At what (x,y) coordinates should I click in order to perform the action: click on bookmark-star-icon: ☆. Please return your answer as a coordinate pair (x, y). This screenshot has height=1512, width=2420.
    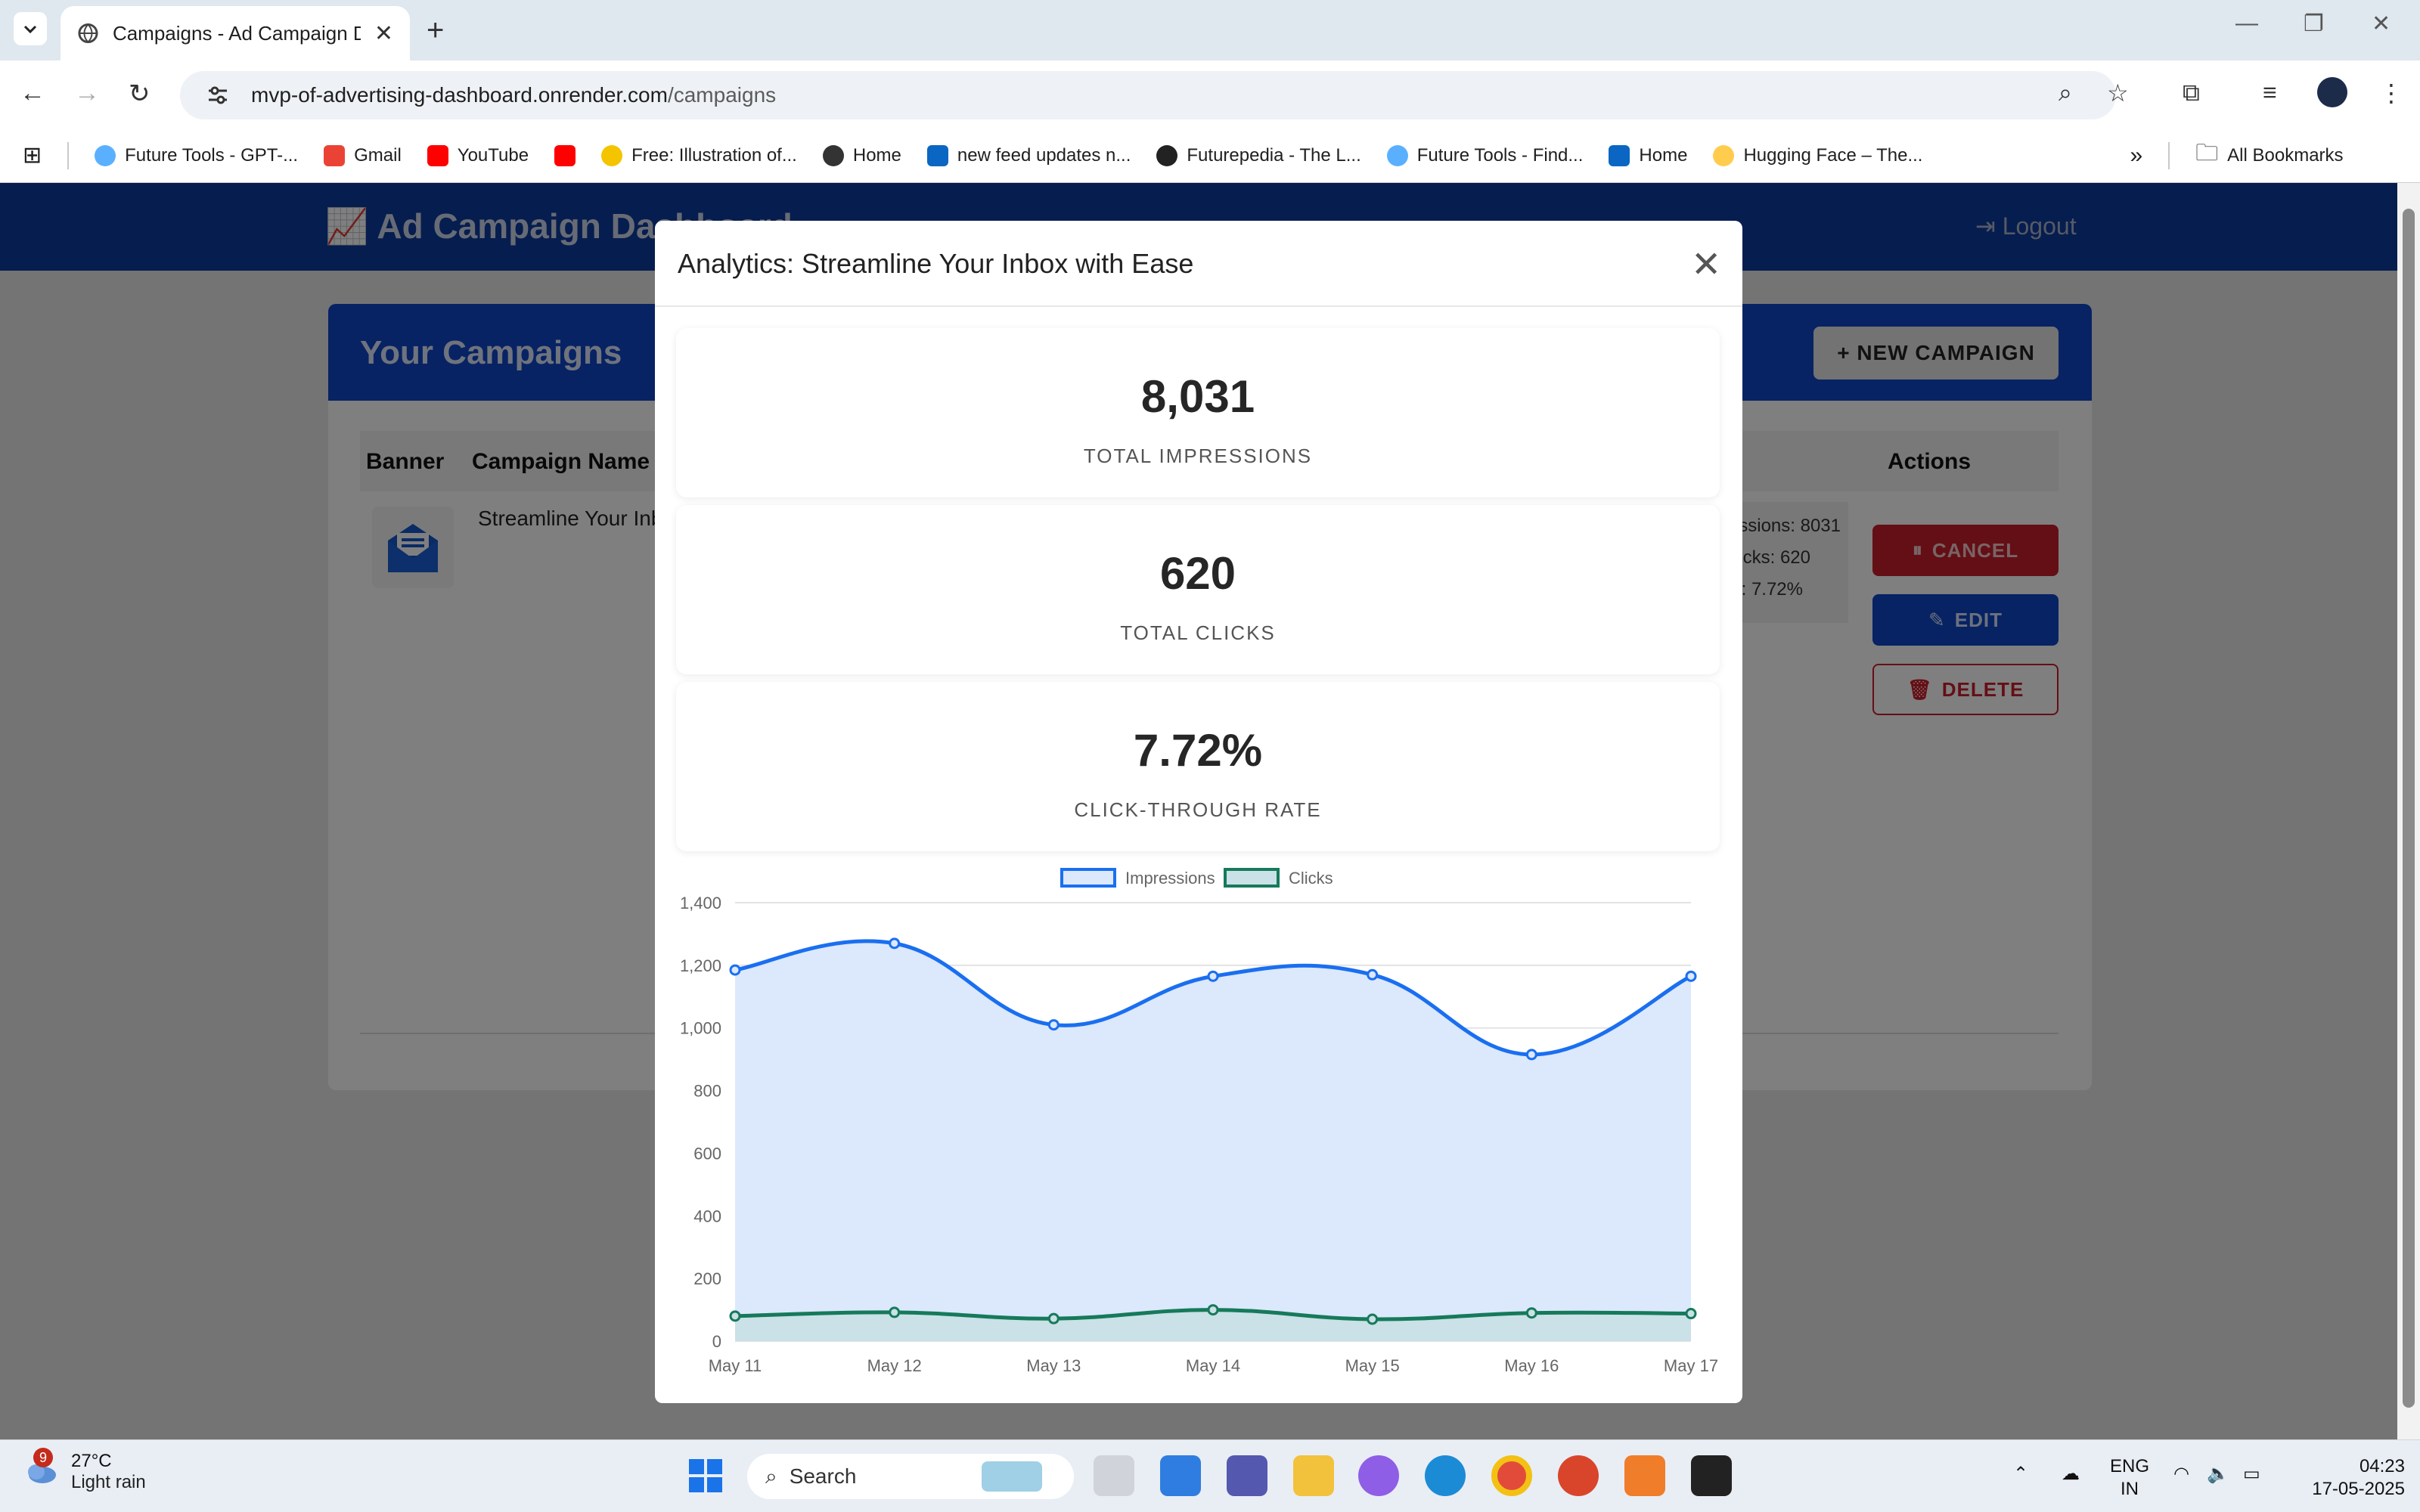
    Looking at the image, I should click on (2118, 93).